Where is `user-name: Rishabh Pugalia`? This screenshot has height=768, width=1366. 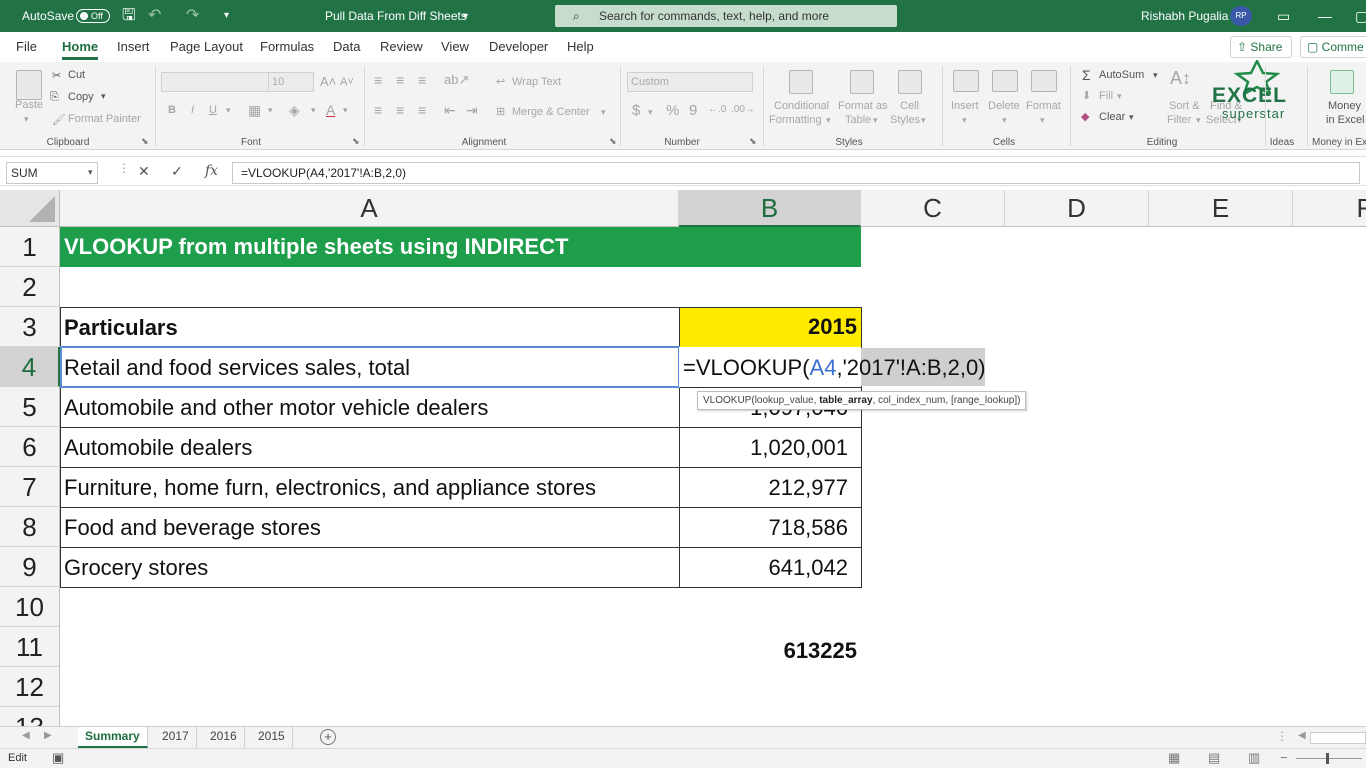
user-name: Rishabh Pugalia is located at coordinates (1184, 16).